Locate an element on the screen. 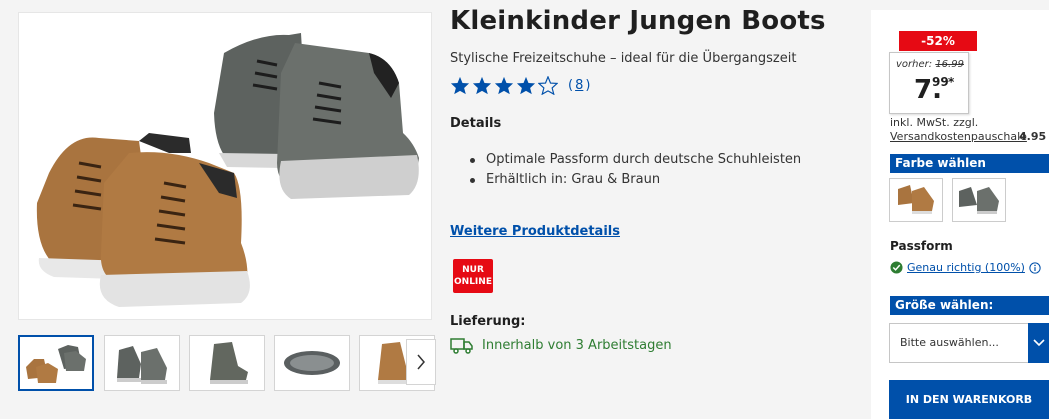  details-item: Erhältlich in: Grau & Braun is located at coordinates (635, 180).